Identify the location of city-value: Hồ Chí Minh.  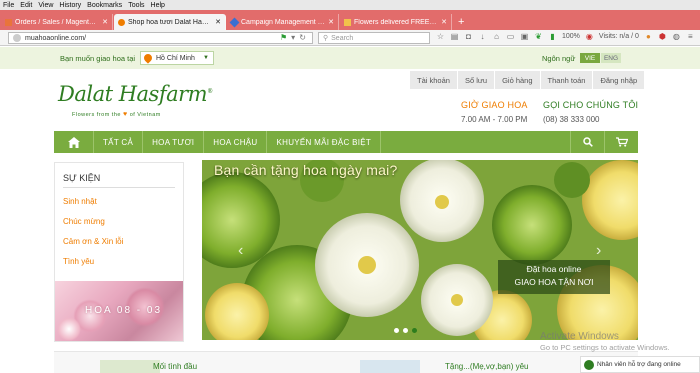
(175, 58).